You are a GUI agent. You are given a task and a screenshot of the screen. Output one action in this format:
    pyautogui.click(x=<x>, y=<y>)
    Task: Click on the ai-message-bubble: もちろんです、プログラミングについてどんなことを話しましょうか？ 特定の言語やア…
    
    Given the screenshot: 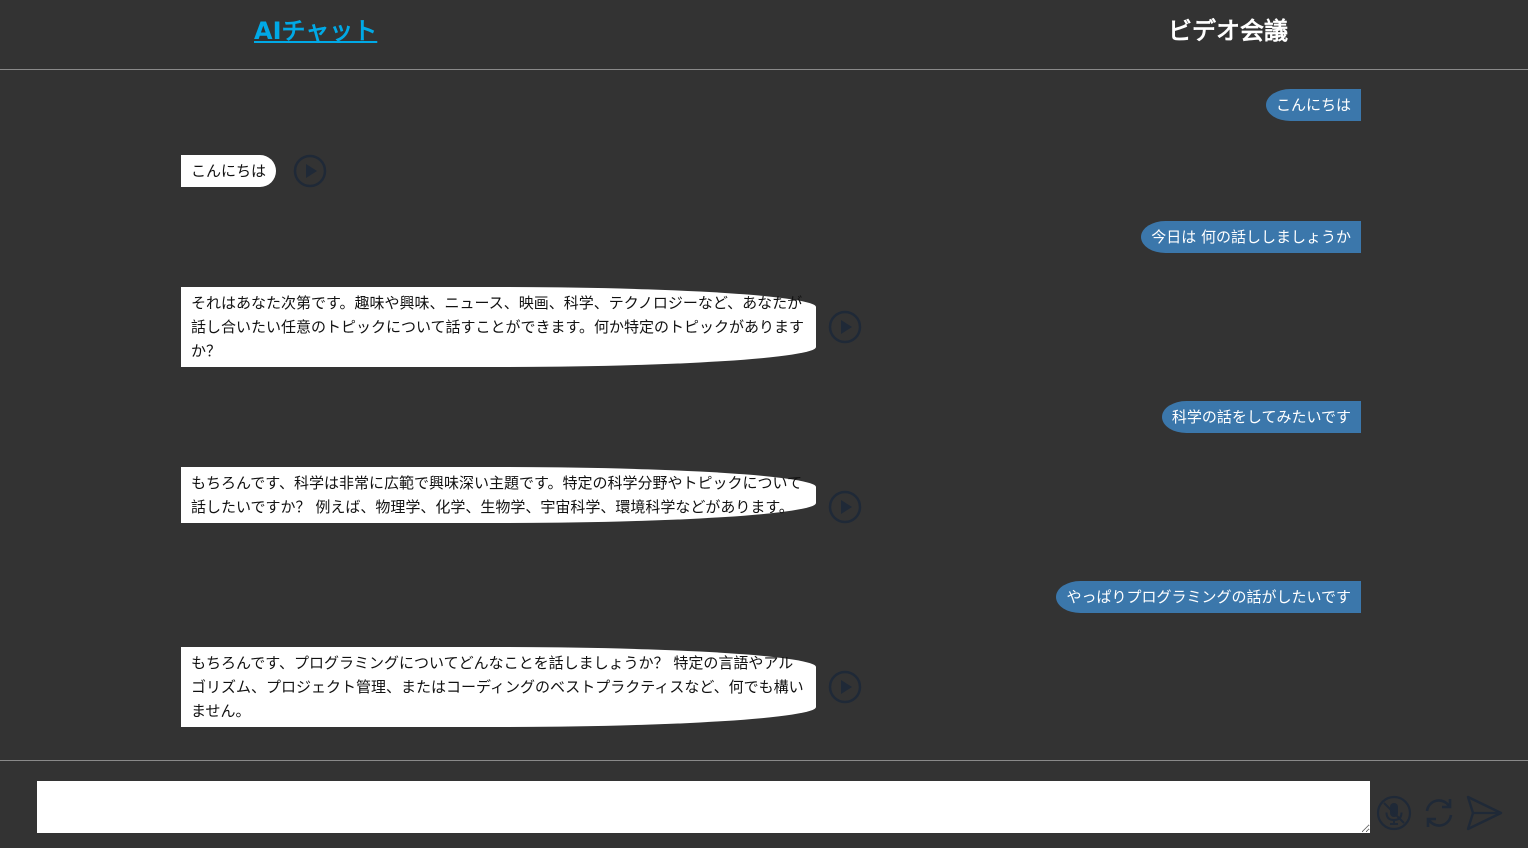 What is the action you would take?
    pyautogui.click(x=498, y=687)
    